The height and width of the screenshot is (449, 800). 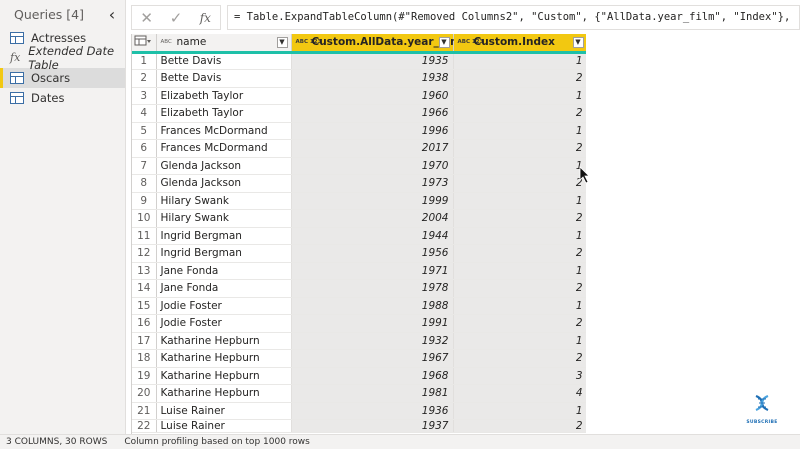 I want to click on cell-index: 4, so click(x=519, y=393).